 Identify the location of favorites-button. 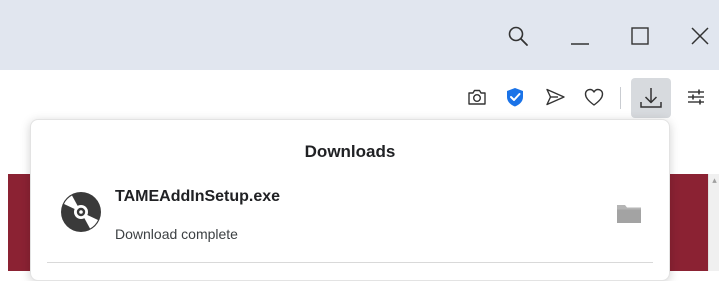
(594, 97).